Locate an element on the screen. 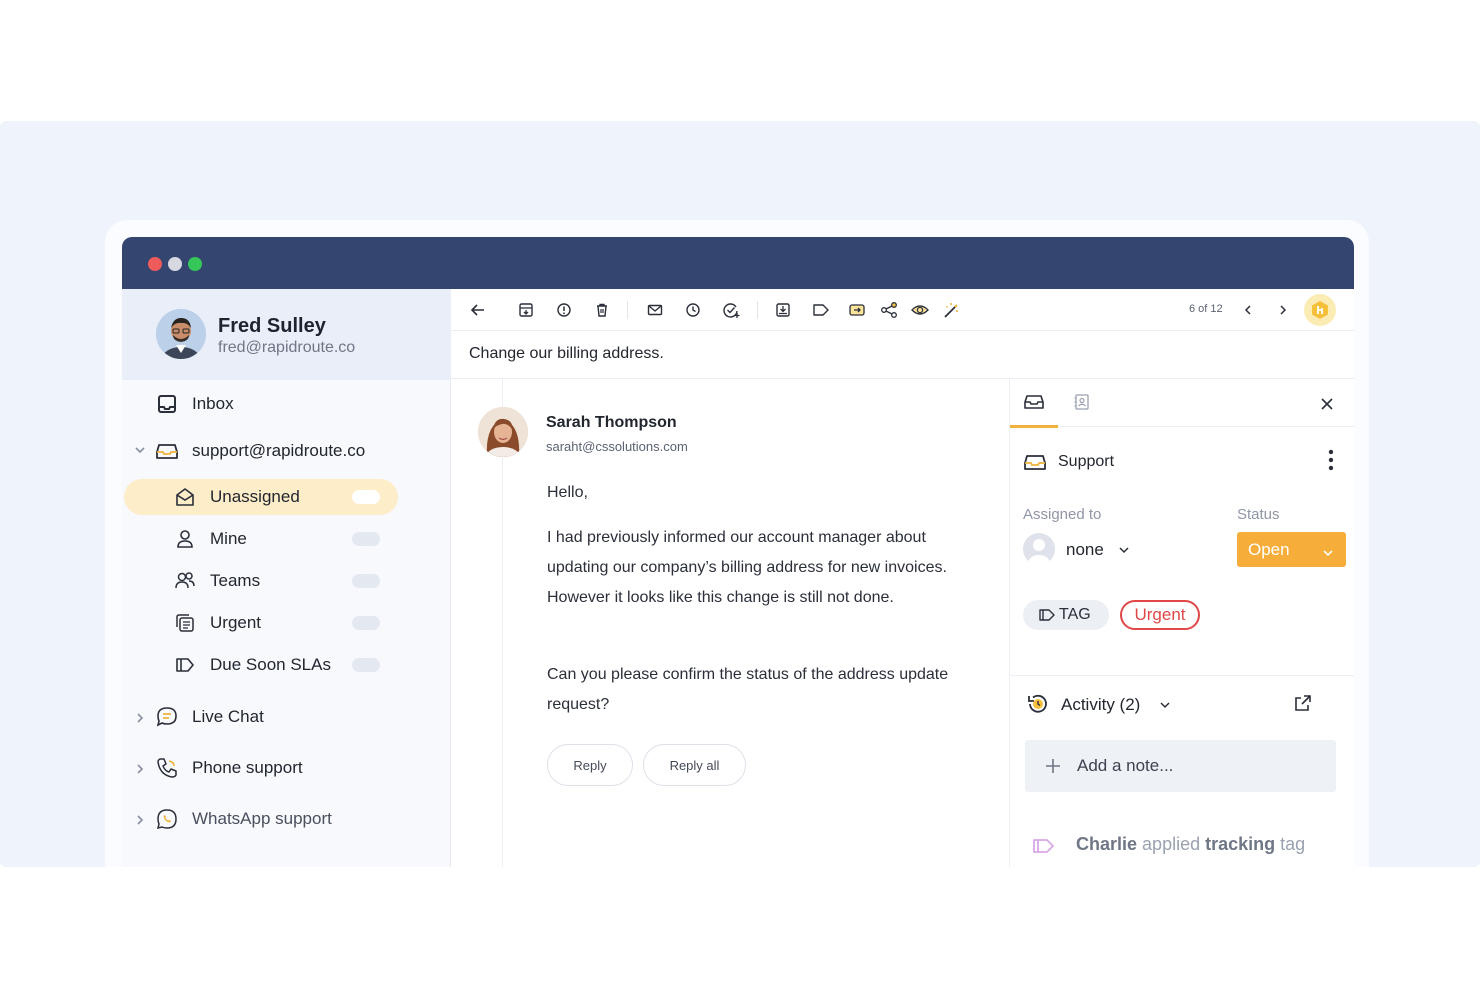 This screenshot has width=1480, height=987. activity-toggle: Activity (2) is located at coordinates (1100, 705).